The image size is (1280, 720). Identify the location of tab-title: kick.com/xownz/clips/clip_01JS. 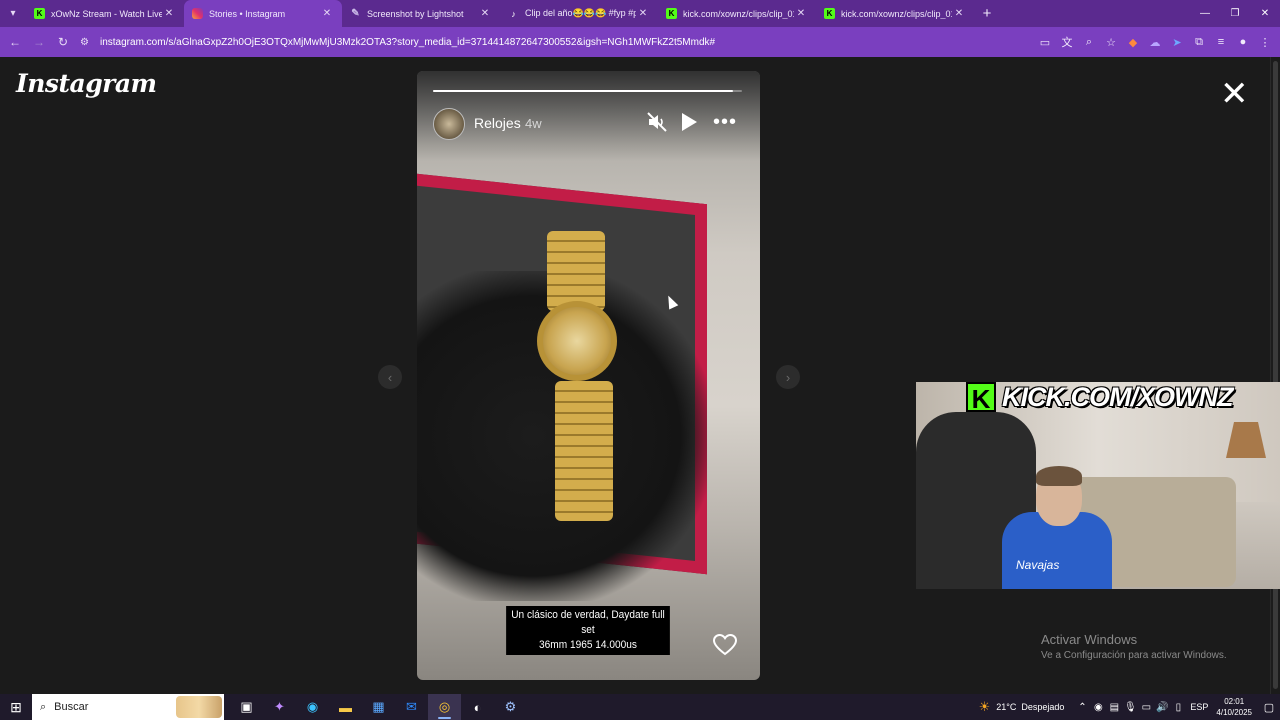
(738, 13).